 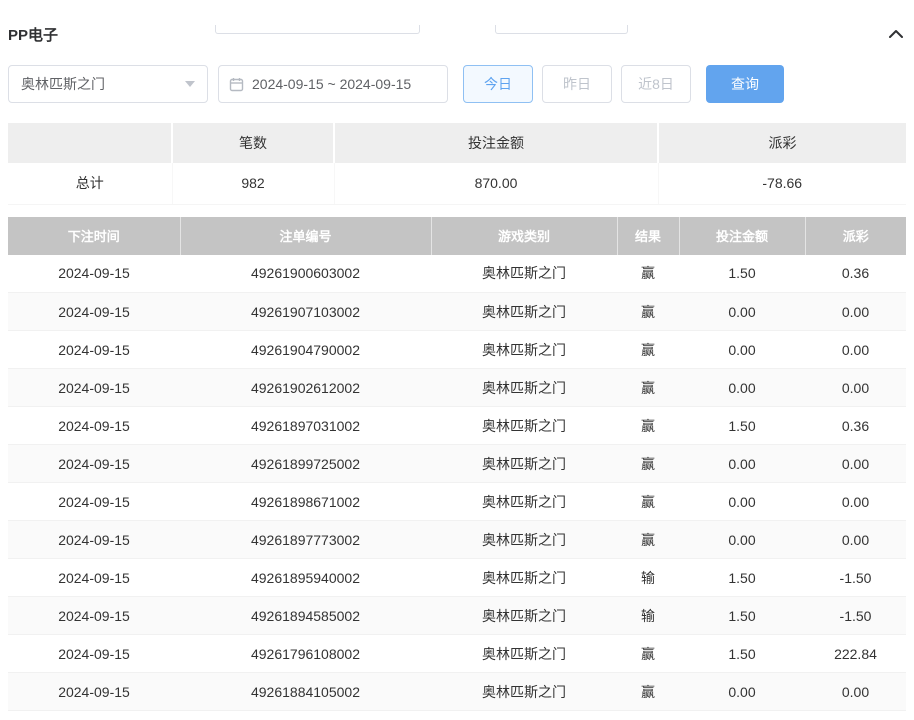 I want to click on table-row: 2024-09-15 49261907103002 奥林匹斯之门赢 0.00 0.00, so click(x=457, y=311).